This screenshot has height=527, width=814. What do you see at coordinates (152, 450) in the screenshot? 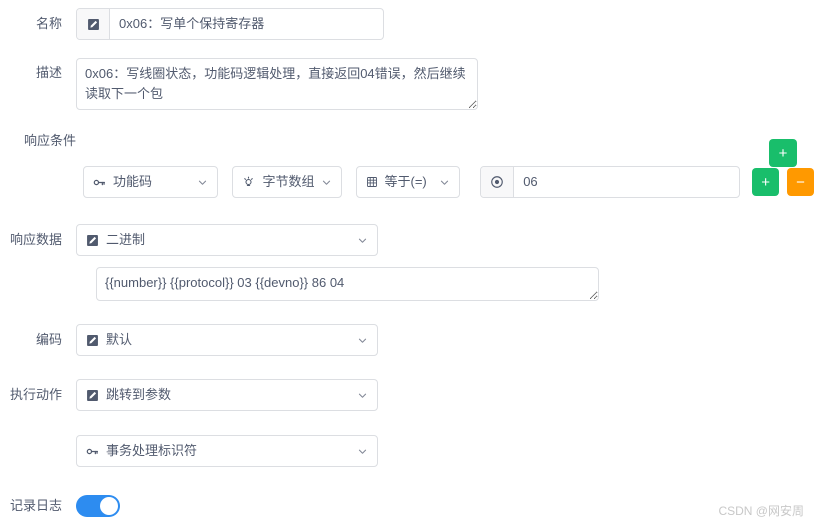
I see `action-param-value: 事务处理标识符` at bounding box center [152, 450].